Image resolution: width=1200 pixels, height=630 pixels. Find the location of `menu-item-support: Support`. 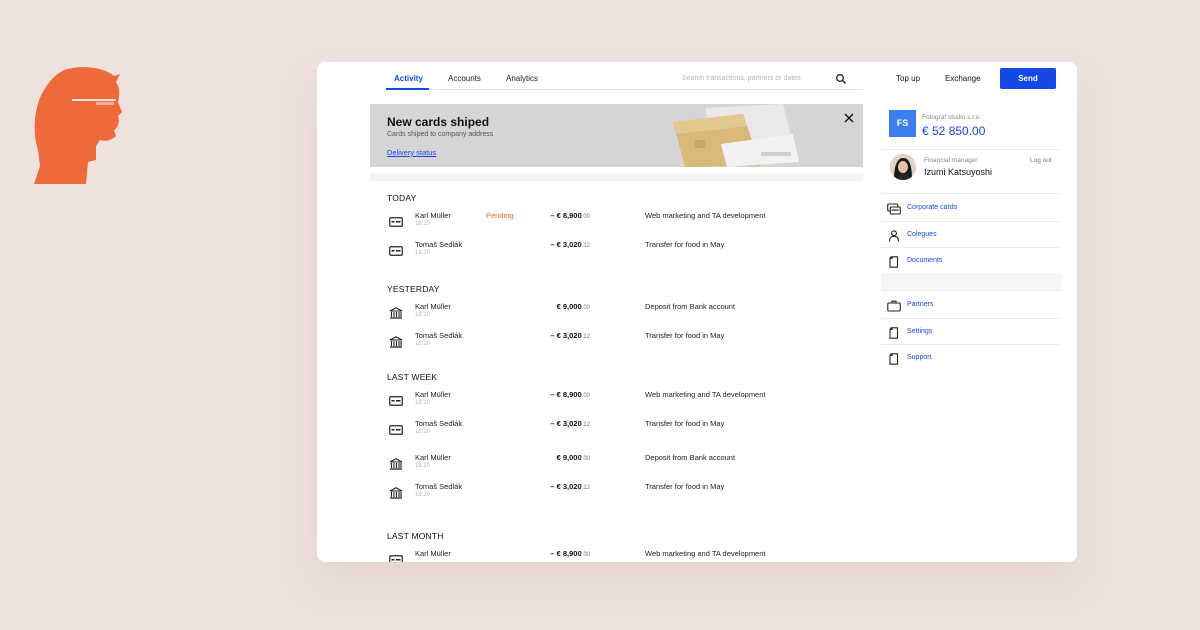

menu-item-support: Support is located at coordinates (971, 357).